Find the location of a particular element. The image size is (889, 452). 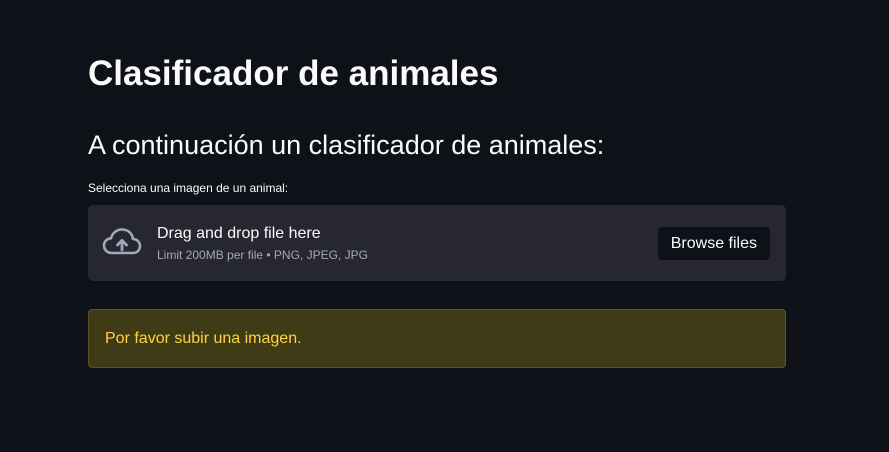

file-uploader-label: Selecciona una imagen de un animal: is located at coordinates (188, 188).